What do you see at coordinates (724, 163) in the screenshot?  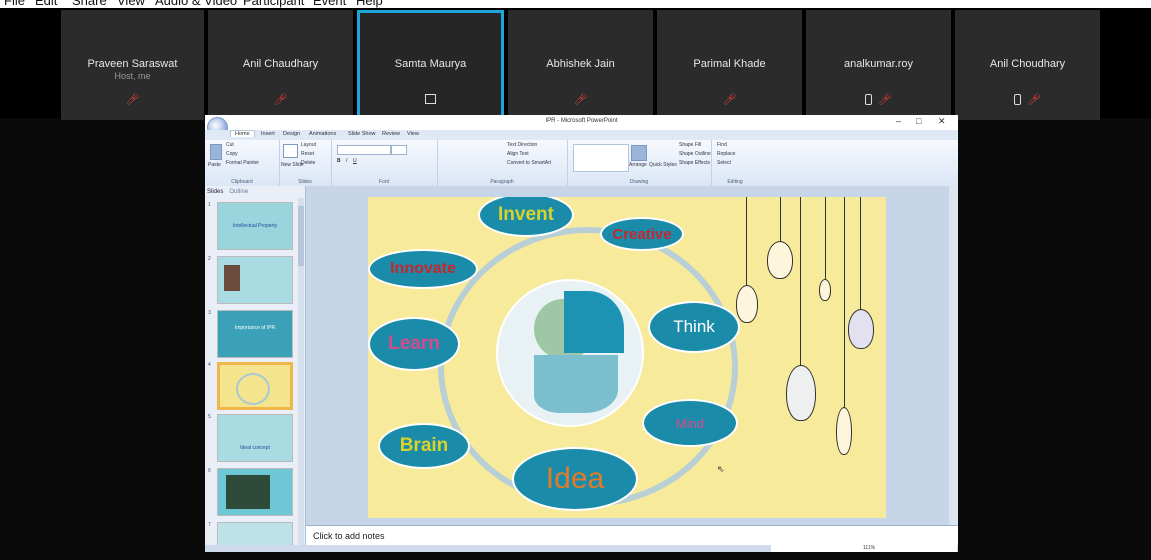 I see `select-button: Select` at bounding box center [724, 163].